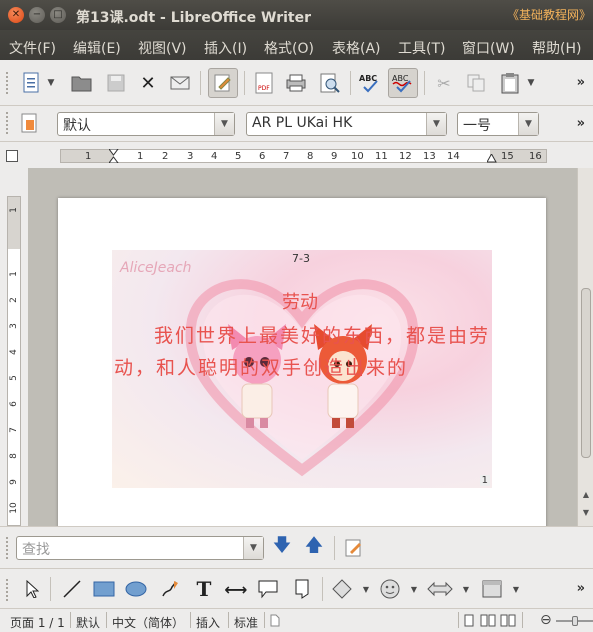 The image size is (593, 632). I want to click on flowchart-icon, so click(492, 589).